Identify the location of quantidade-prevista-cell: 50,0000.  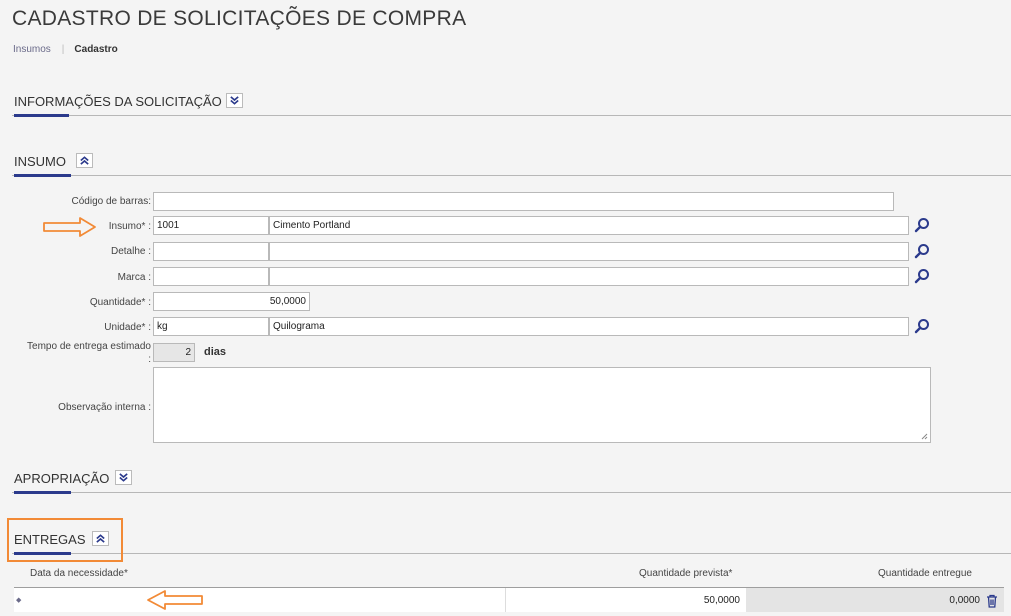
(626, 600).